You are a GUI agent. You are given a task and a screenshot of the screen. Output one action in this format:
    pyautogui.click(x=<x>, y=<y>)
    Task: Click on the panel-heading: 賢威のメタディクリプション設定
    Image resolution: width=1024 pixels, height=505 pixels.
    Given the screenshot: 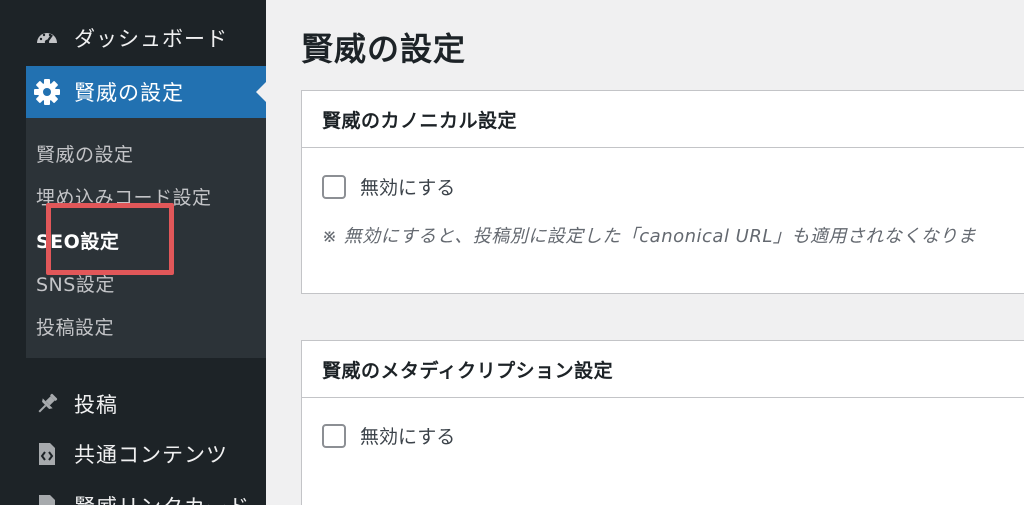 What is the action you would take?
    pyautogui.click(x=663, y=369)
    